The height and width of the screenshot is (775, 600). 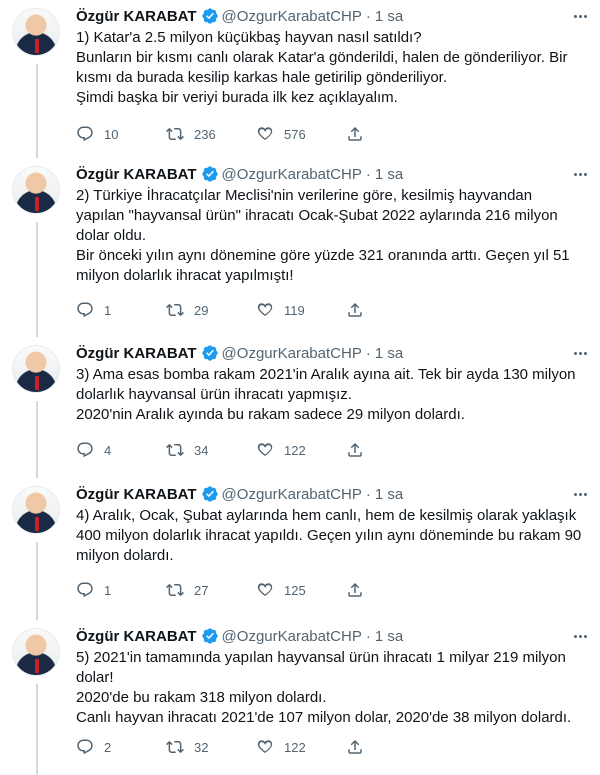 I want to click on reply-count: 10, so click(x=111, y=134).